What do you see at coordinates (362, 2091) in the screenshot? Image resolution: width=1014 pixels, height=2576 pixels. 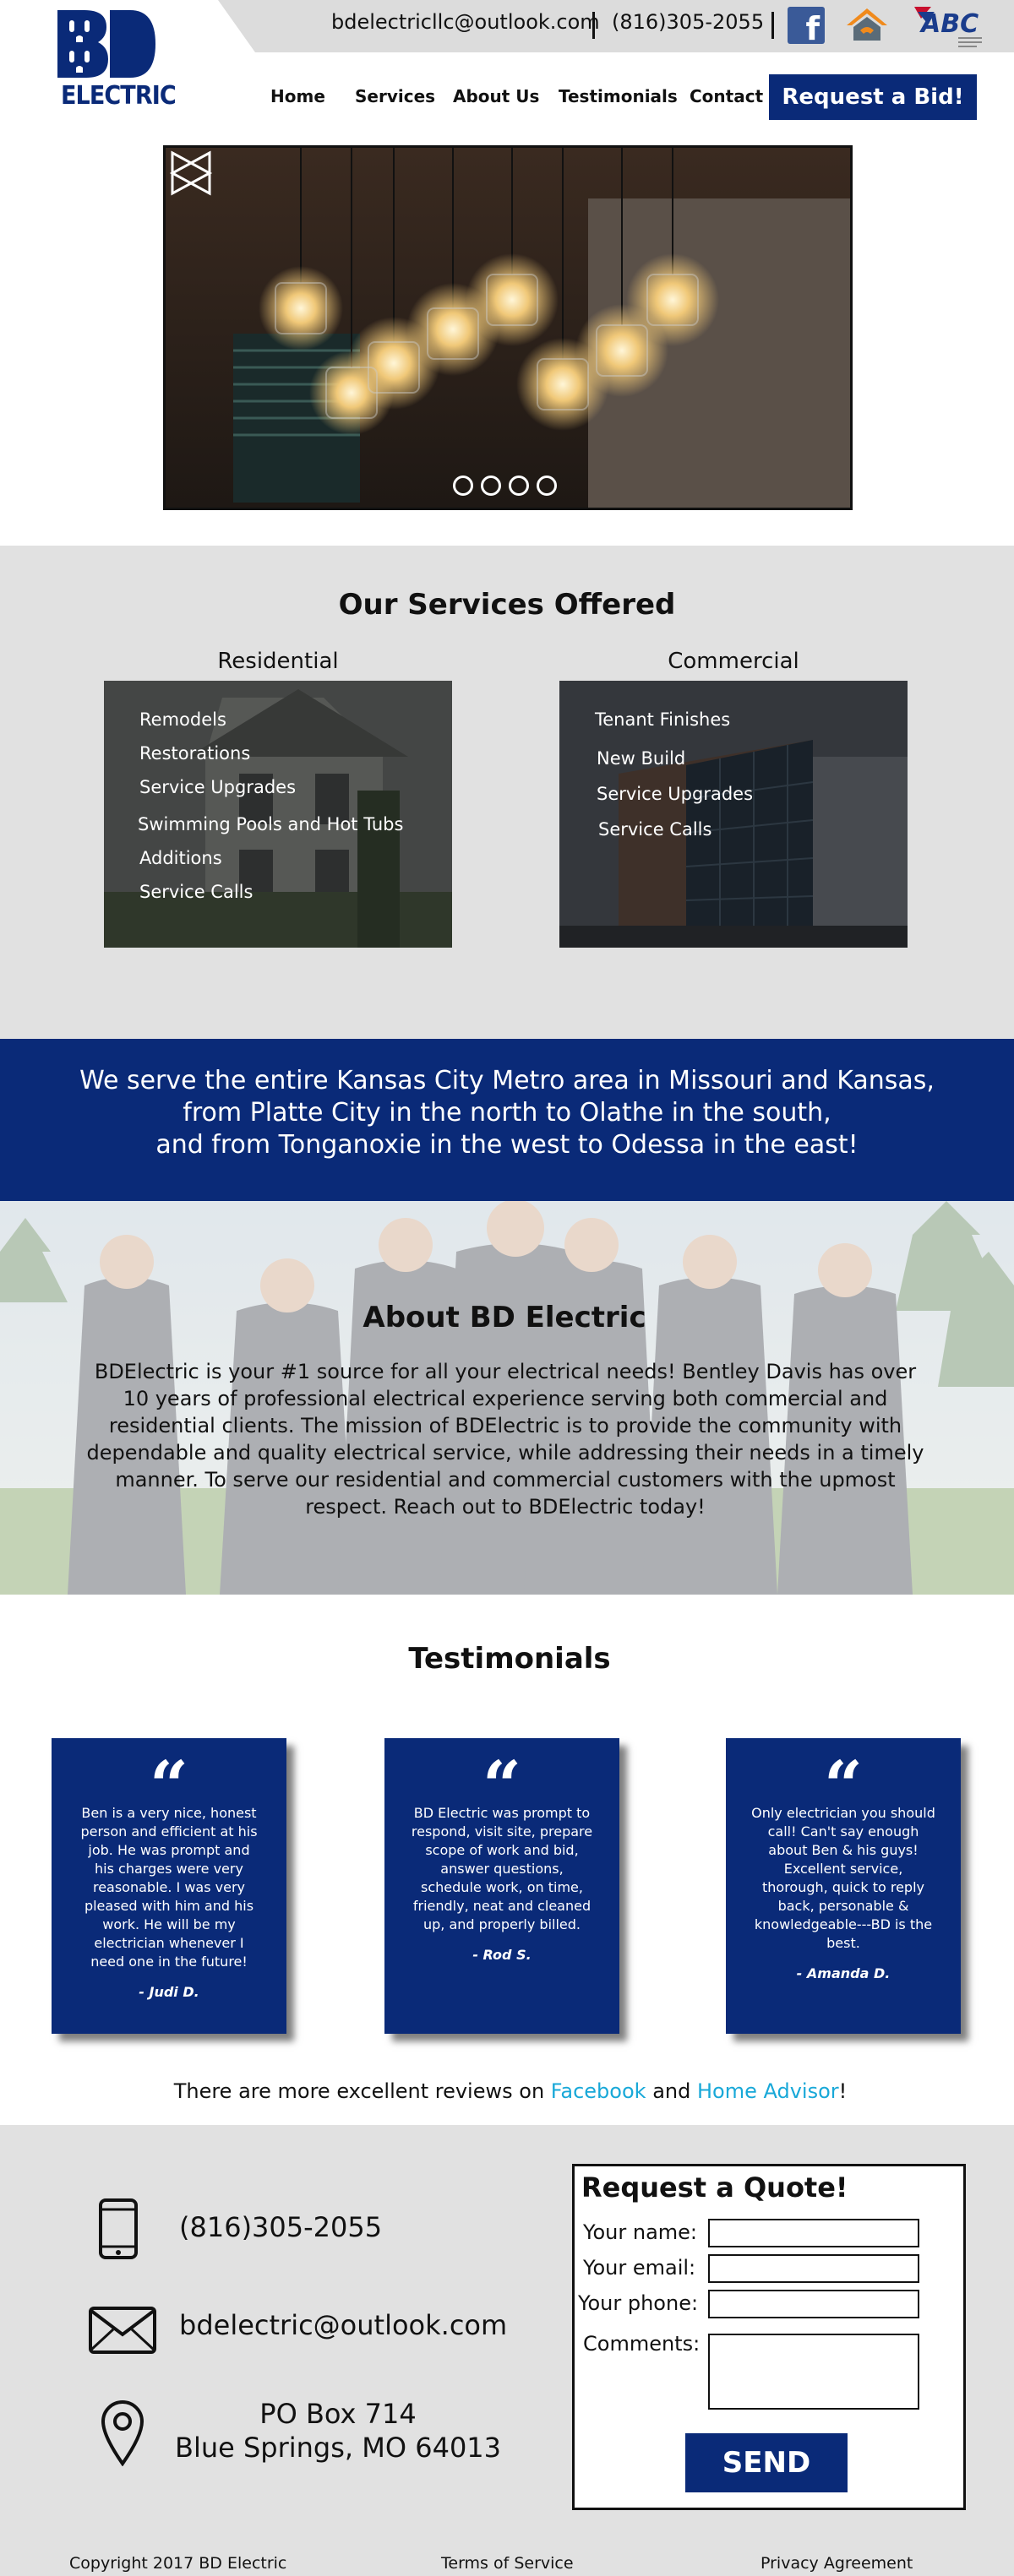 I see `more-reviews-prefix: There are more excellent reviews on` at bounding box center [362, 2091].